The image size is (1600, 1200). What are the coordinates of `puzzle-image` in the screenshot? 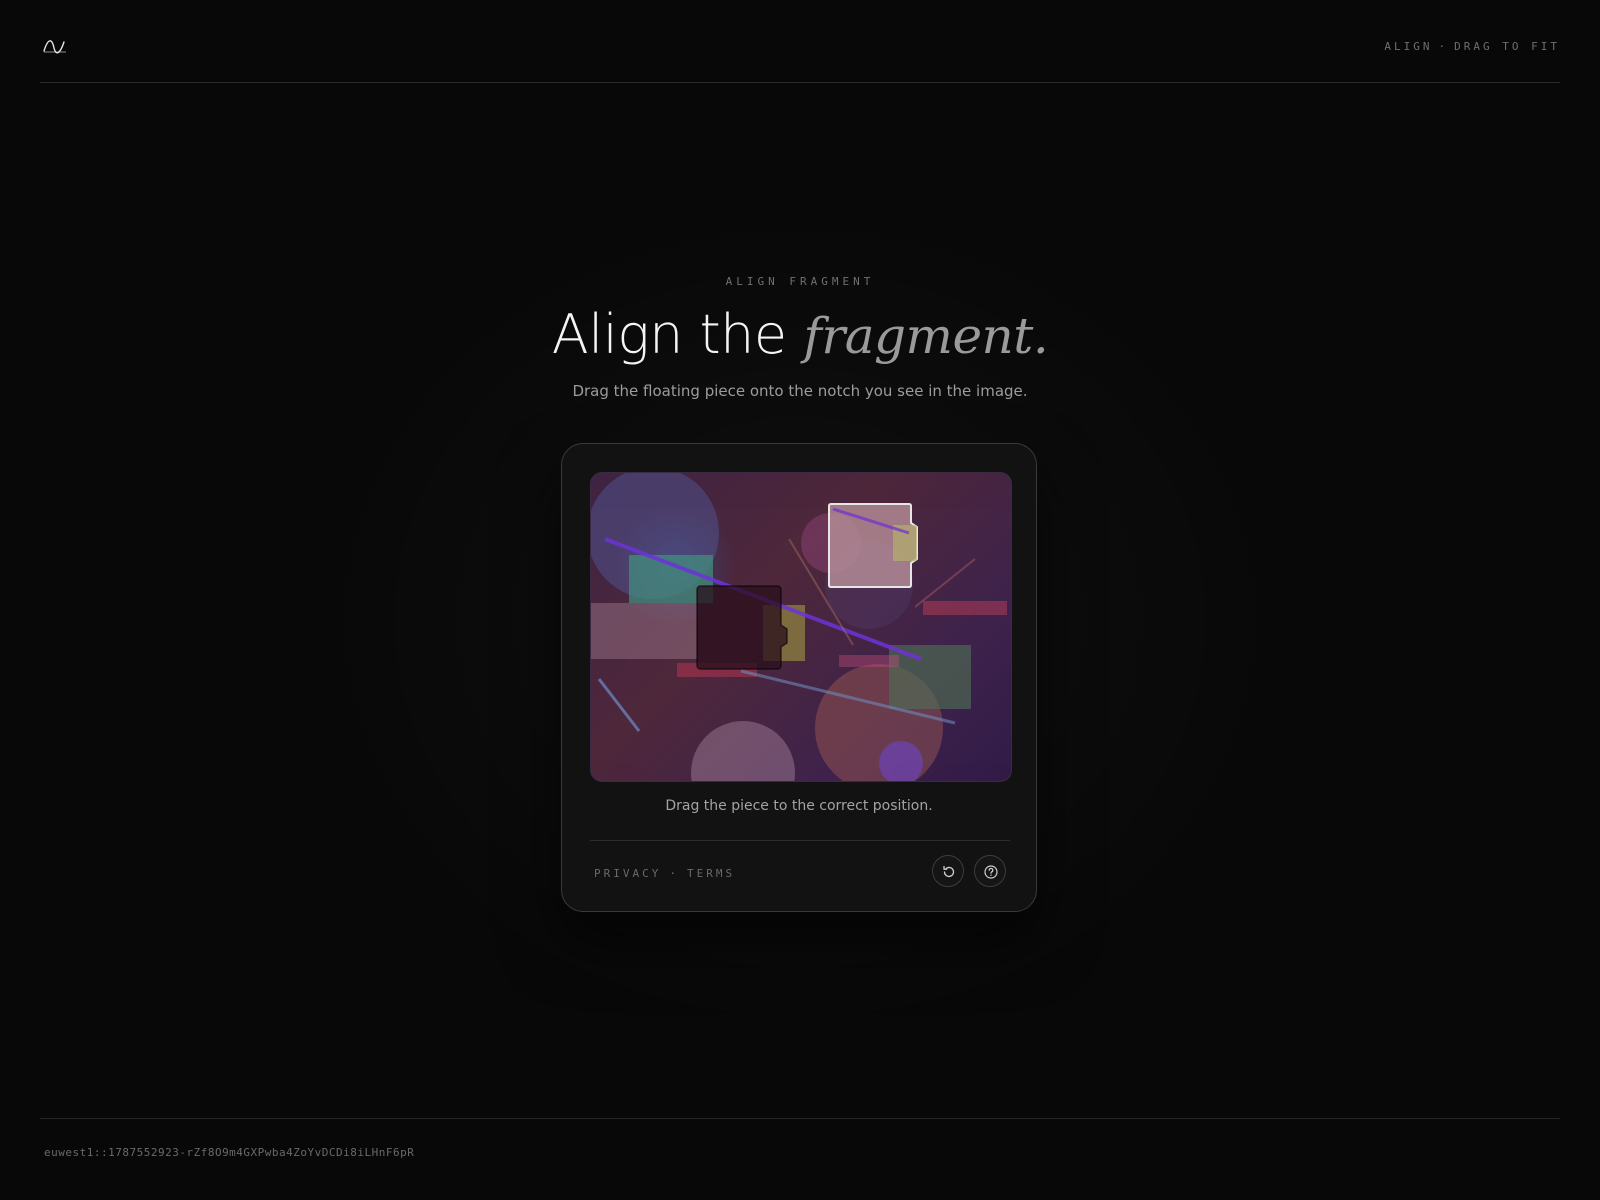 It's located at (799, 627).